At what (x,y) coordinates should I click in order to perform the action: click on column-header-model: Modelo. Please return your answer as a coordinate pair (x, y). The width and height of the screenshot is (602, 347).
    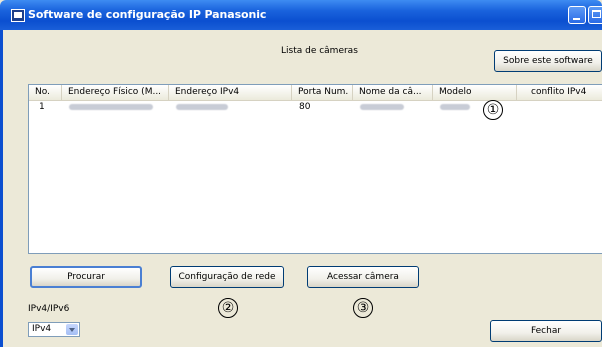
    Looking at the image, I should click on (475, 92).